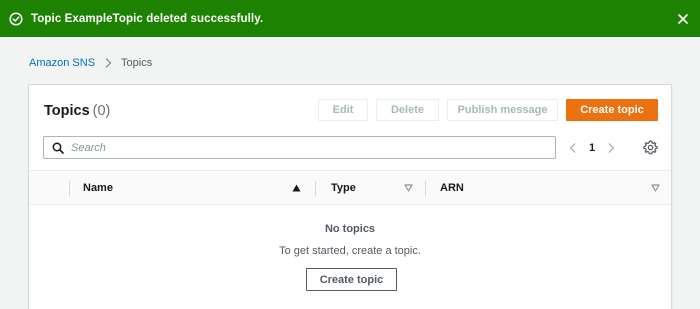  Describe the element at coordinates (296, 188) in the screenshot. I see `sort-ascending-icon` at that location.